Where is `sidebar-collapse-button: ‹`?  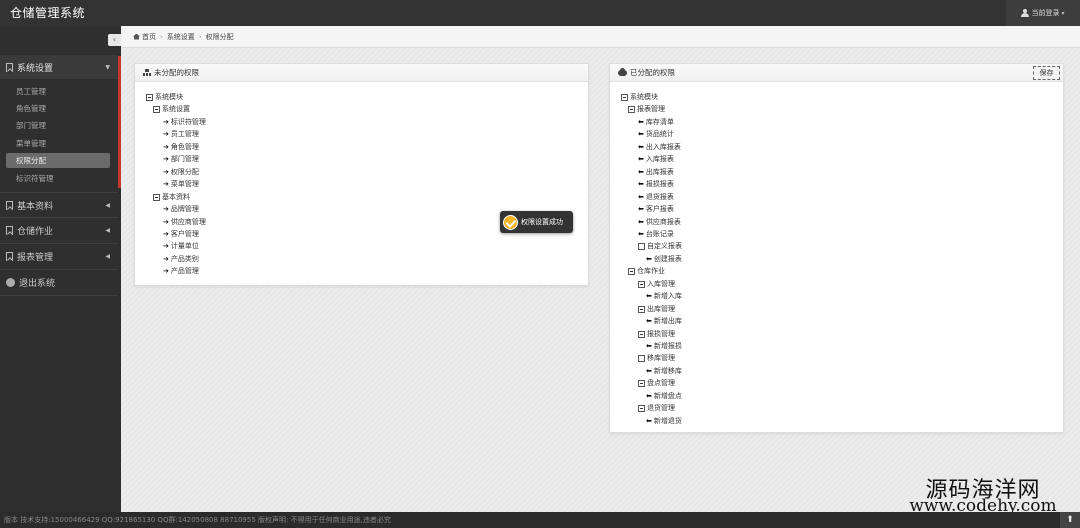
sidebar-collapse-button: ‹ is located at coordinates (114, 40).